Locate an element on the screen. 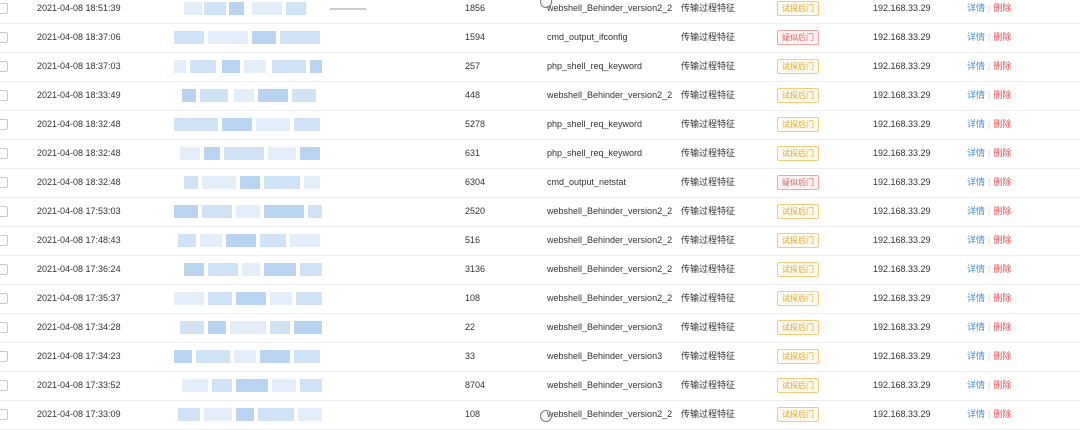 The height and width of the screenshot is (430, 1080). alert-count: 108 is located at coordinates (473, 414).